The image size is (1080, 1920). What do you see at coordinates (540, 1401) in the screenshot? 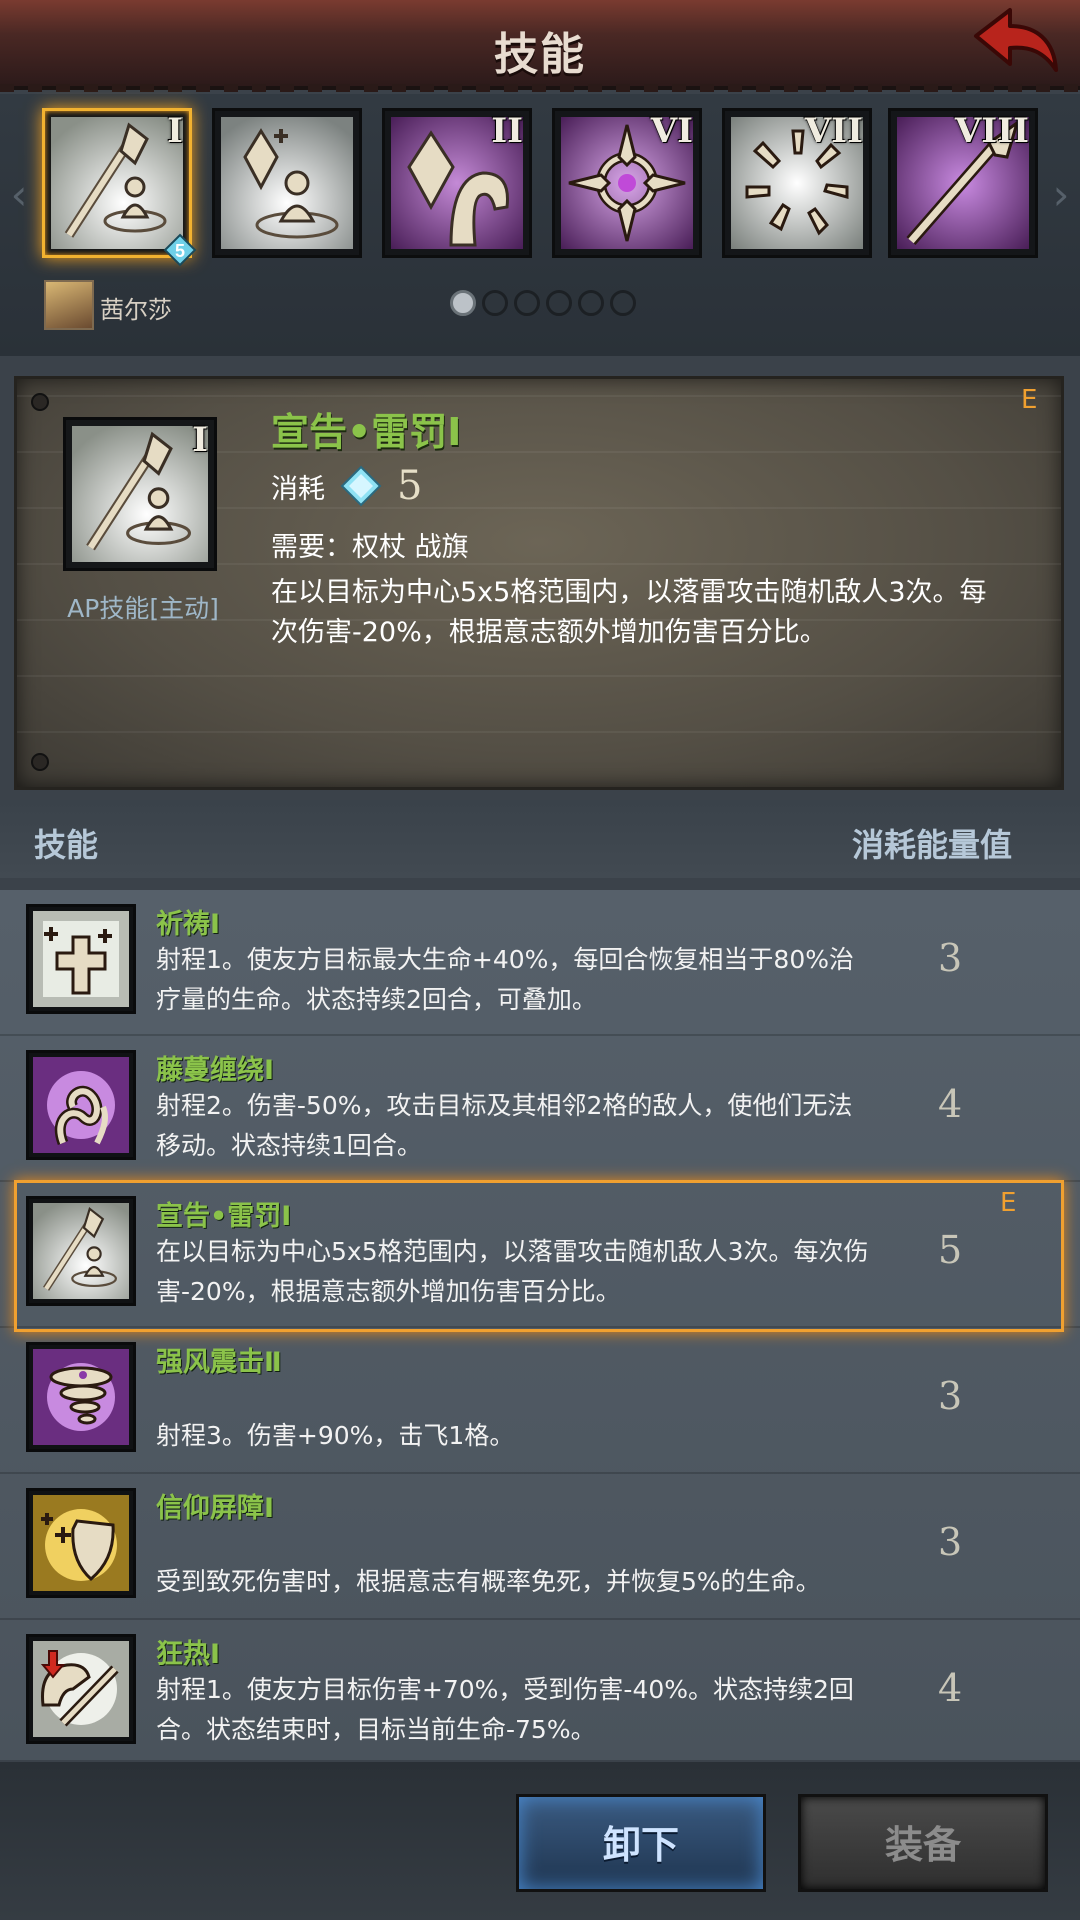
I see `skill-row: 强风震击Ⅱ 射程3。伤害+90%，击飞1格。 3` at bounding box center [540, 1401].